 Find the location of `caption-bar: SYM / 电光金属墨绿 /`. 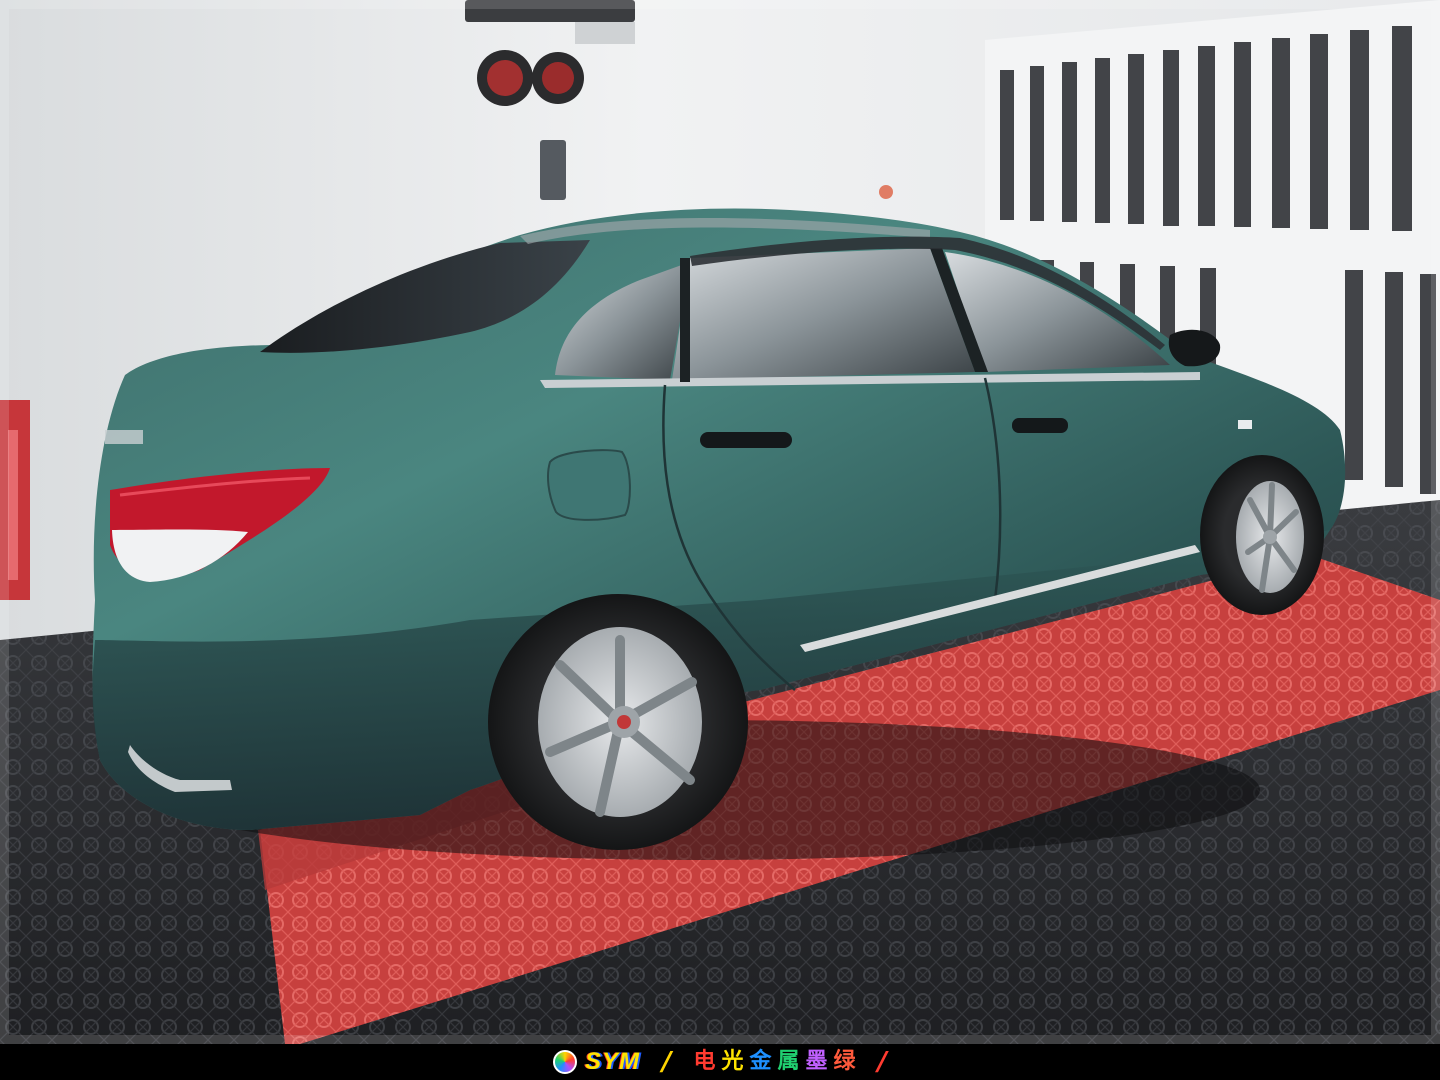

caption-bar: SYM / 电光金属墨绿 / is located at coordinates (720, 1062).